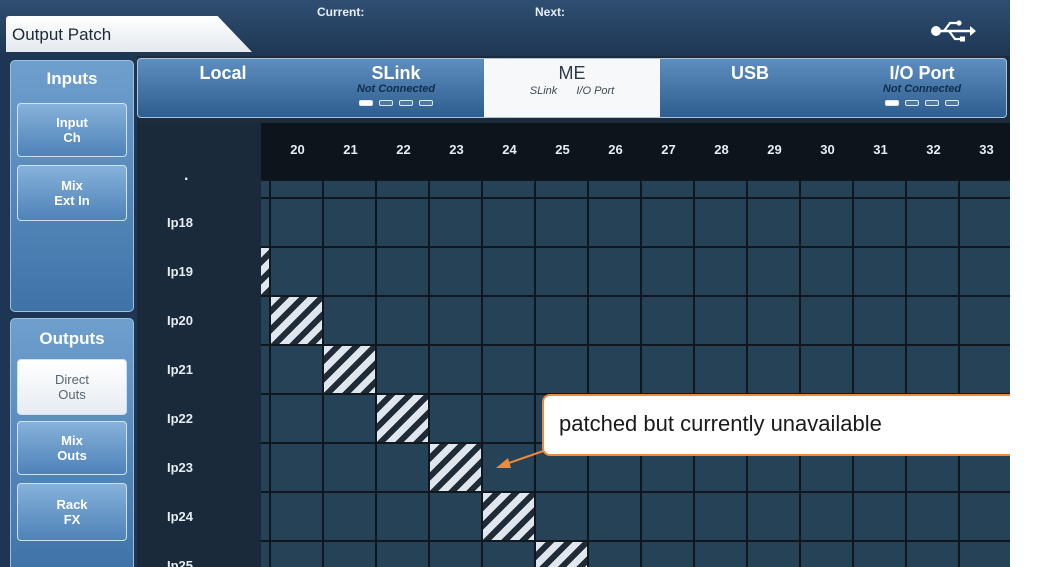 The height and width of the screenshot is (567, 1037). Describe the element at coordinates (572, 88) in the screenshot. I see `tab-me: ME SLink I/O Port` at that location.